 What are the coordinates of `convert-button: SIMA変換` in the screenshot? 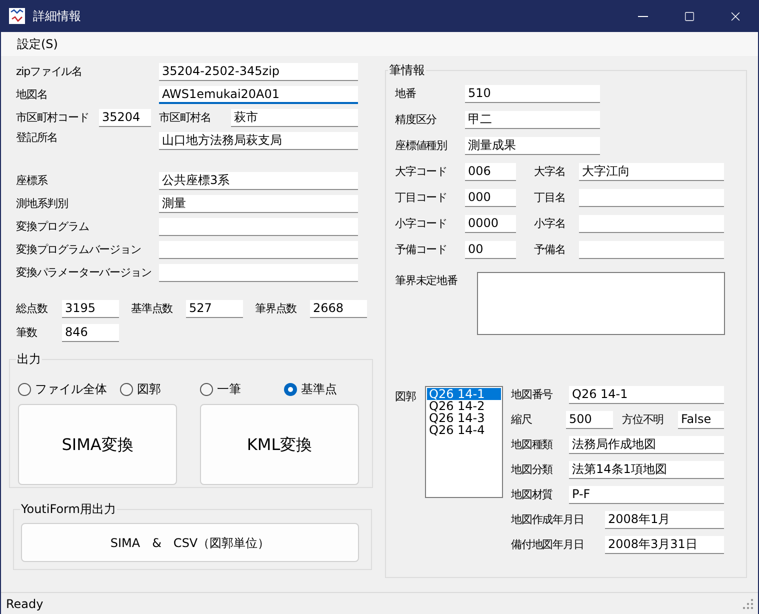 It's located at (97, 444).